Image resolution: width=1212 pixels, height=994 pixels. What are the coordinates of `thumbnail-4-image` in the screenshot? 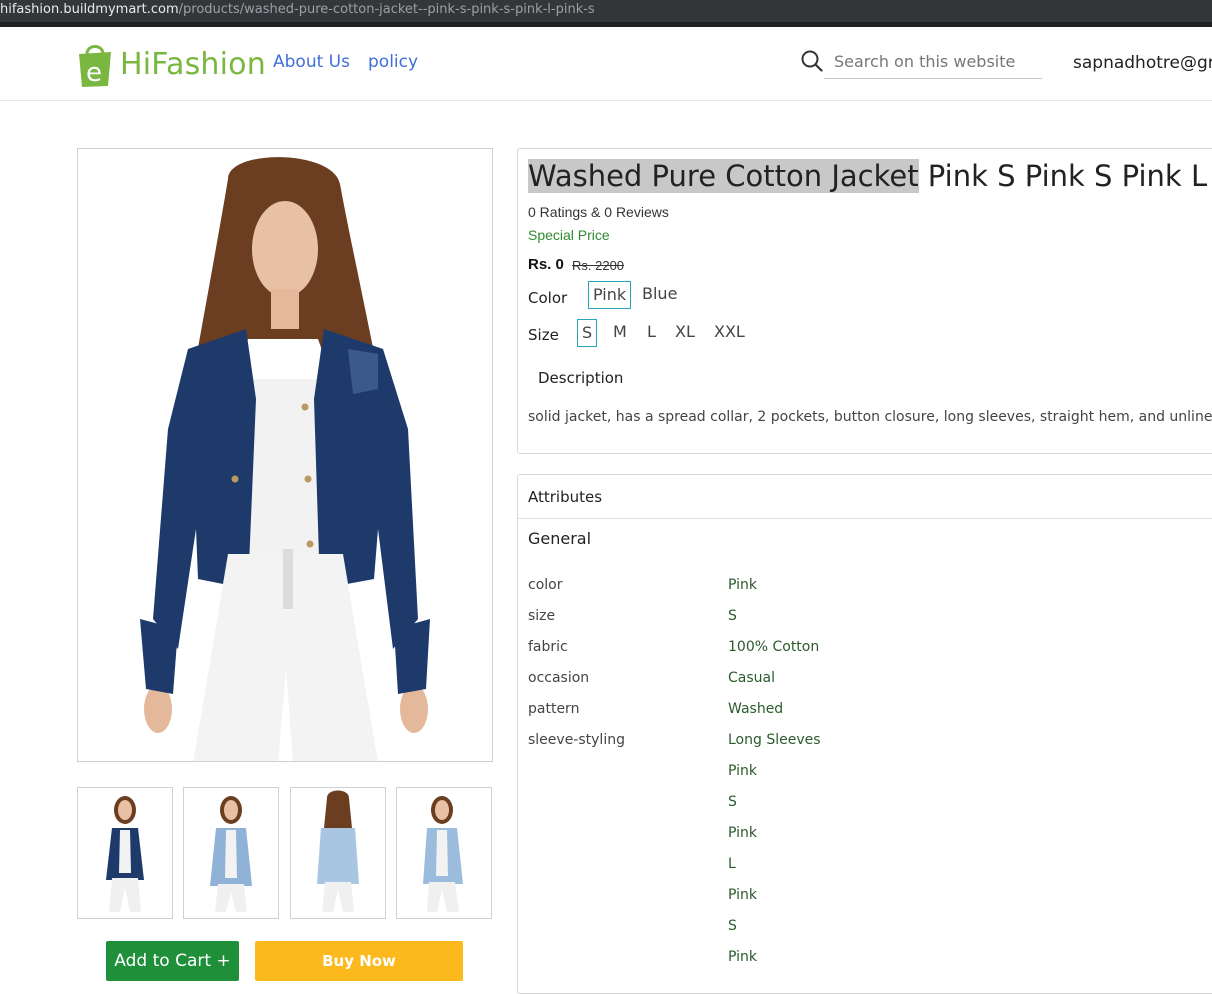 It's located at (443, 854).